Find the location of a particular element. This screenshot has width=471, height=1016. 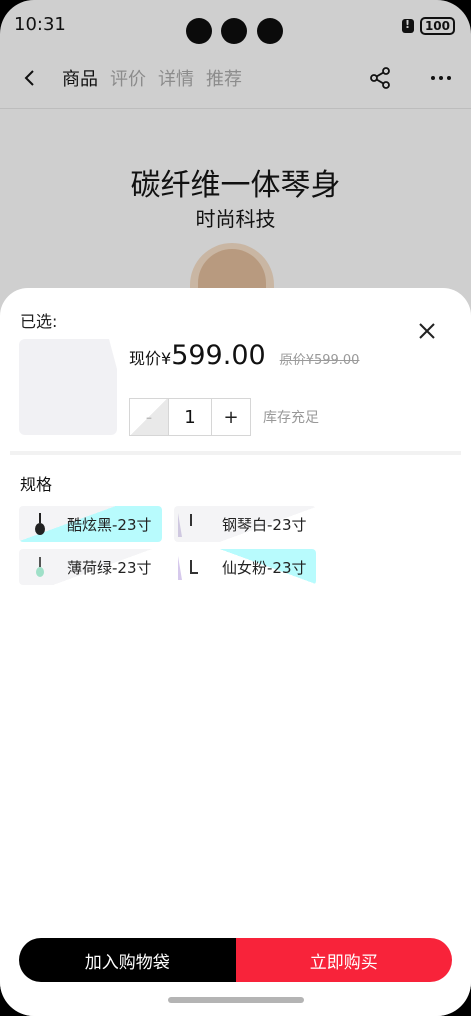

currency-symbol: ¥ is located at coordinates (166, 358).